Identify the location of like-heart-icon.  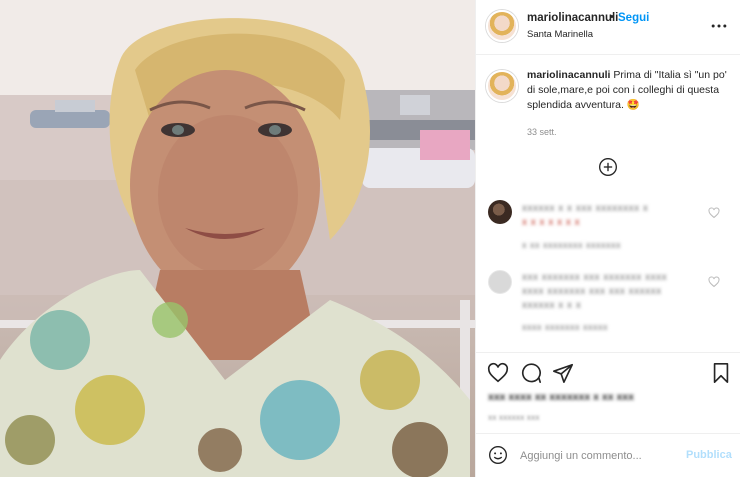
(498, 373).